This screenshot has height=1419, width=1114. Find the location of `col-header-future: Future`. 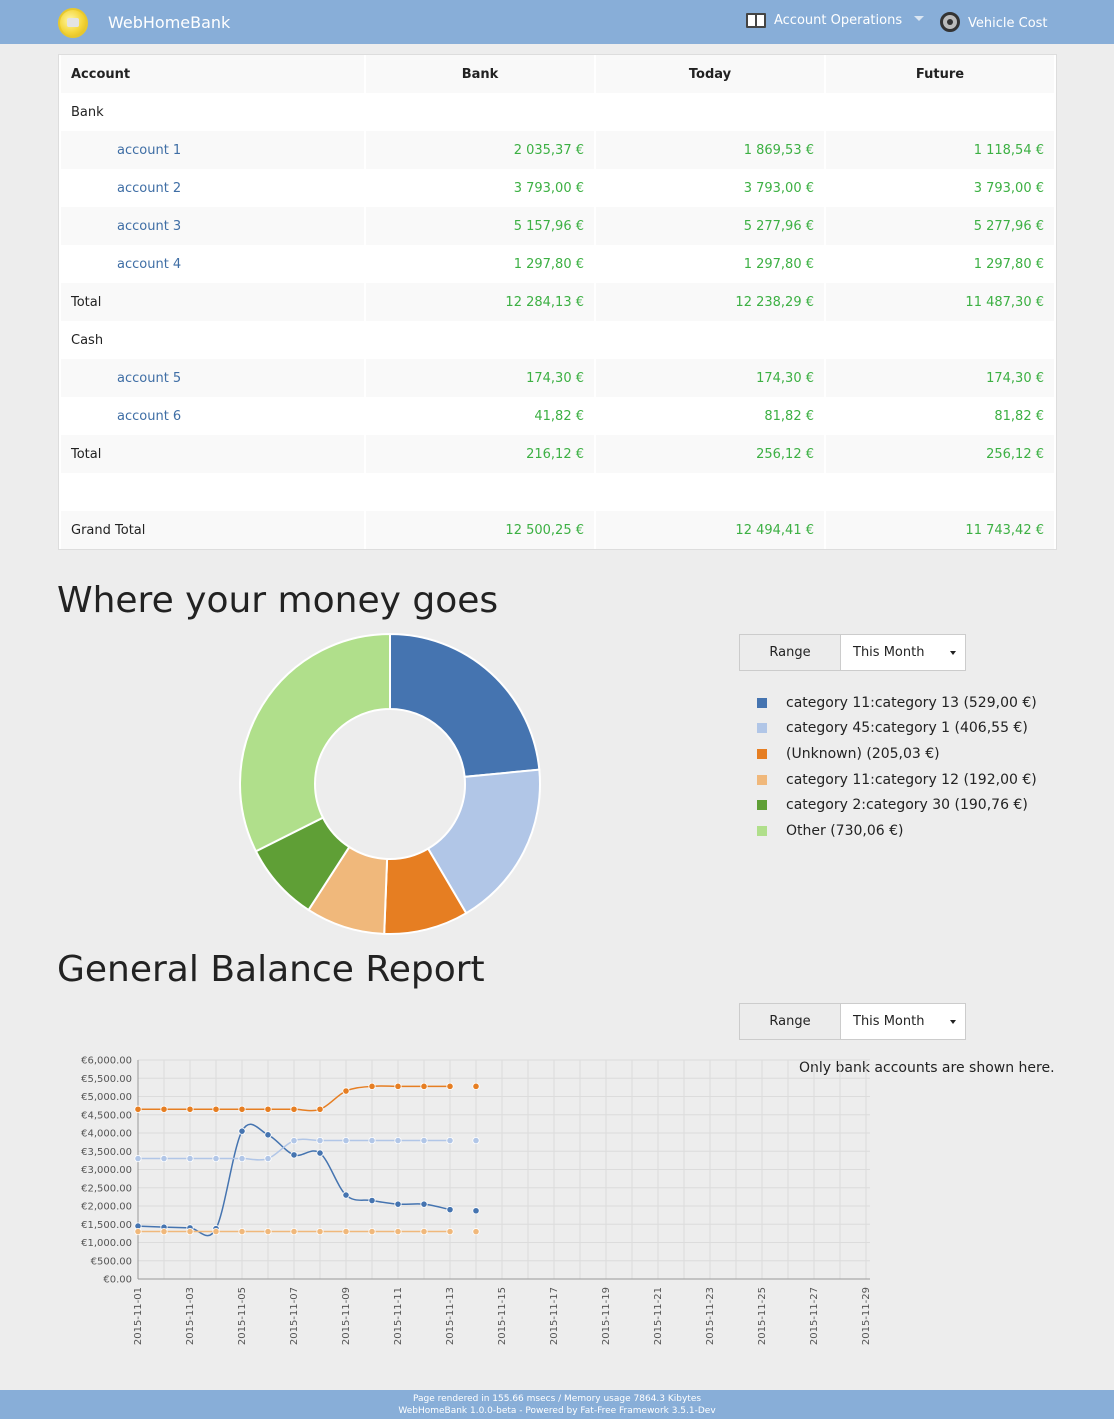

col-header-future: Future is located at coordinates (940, 74).